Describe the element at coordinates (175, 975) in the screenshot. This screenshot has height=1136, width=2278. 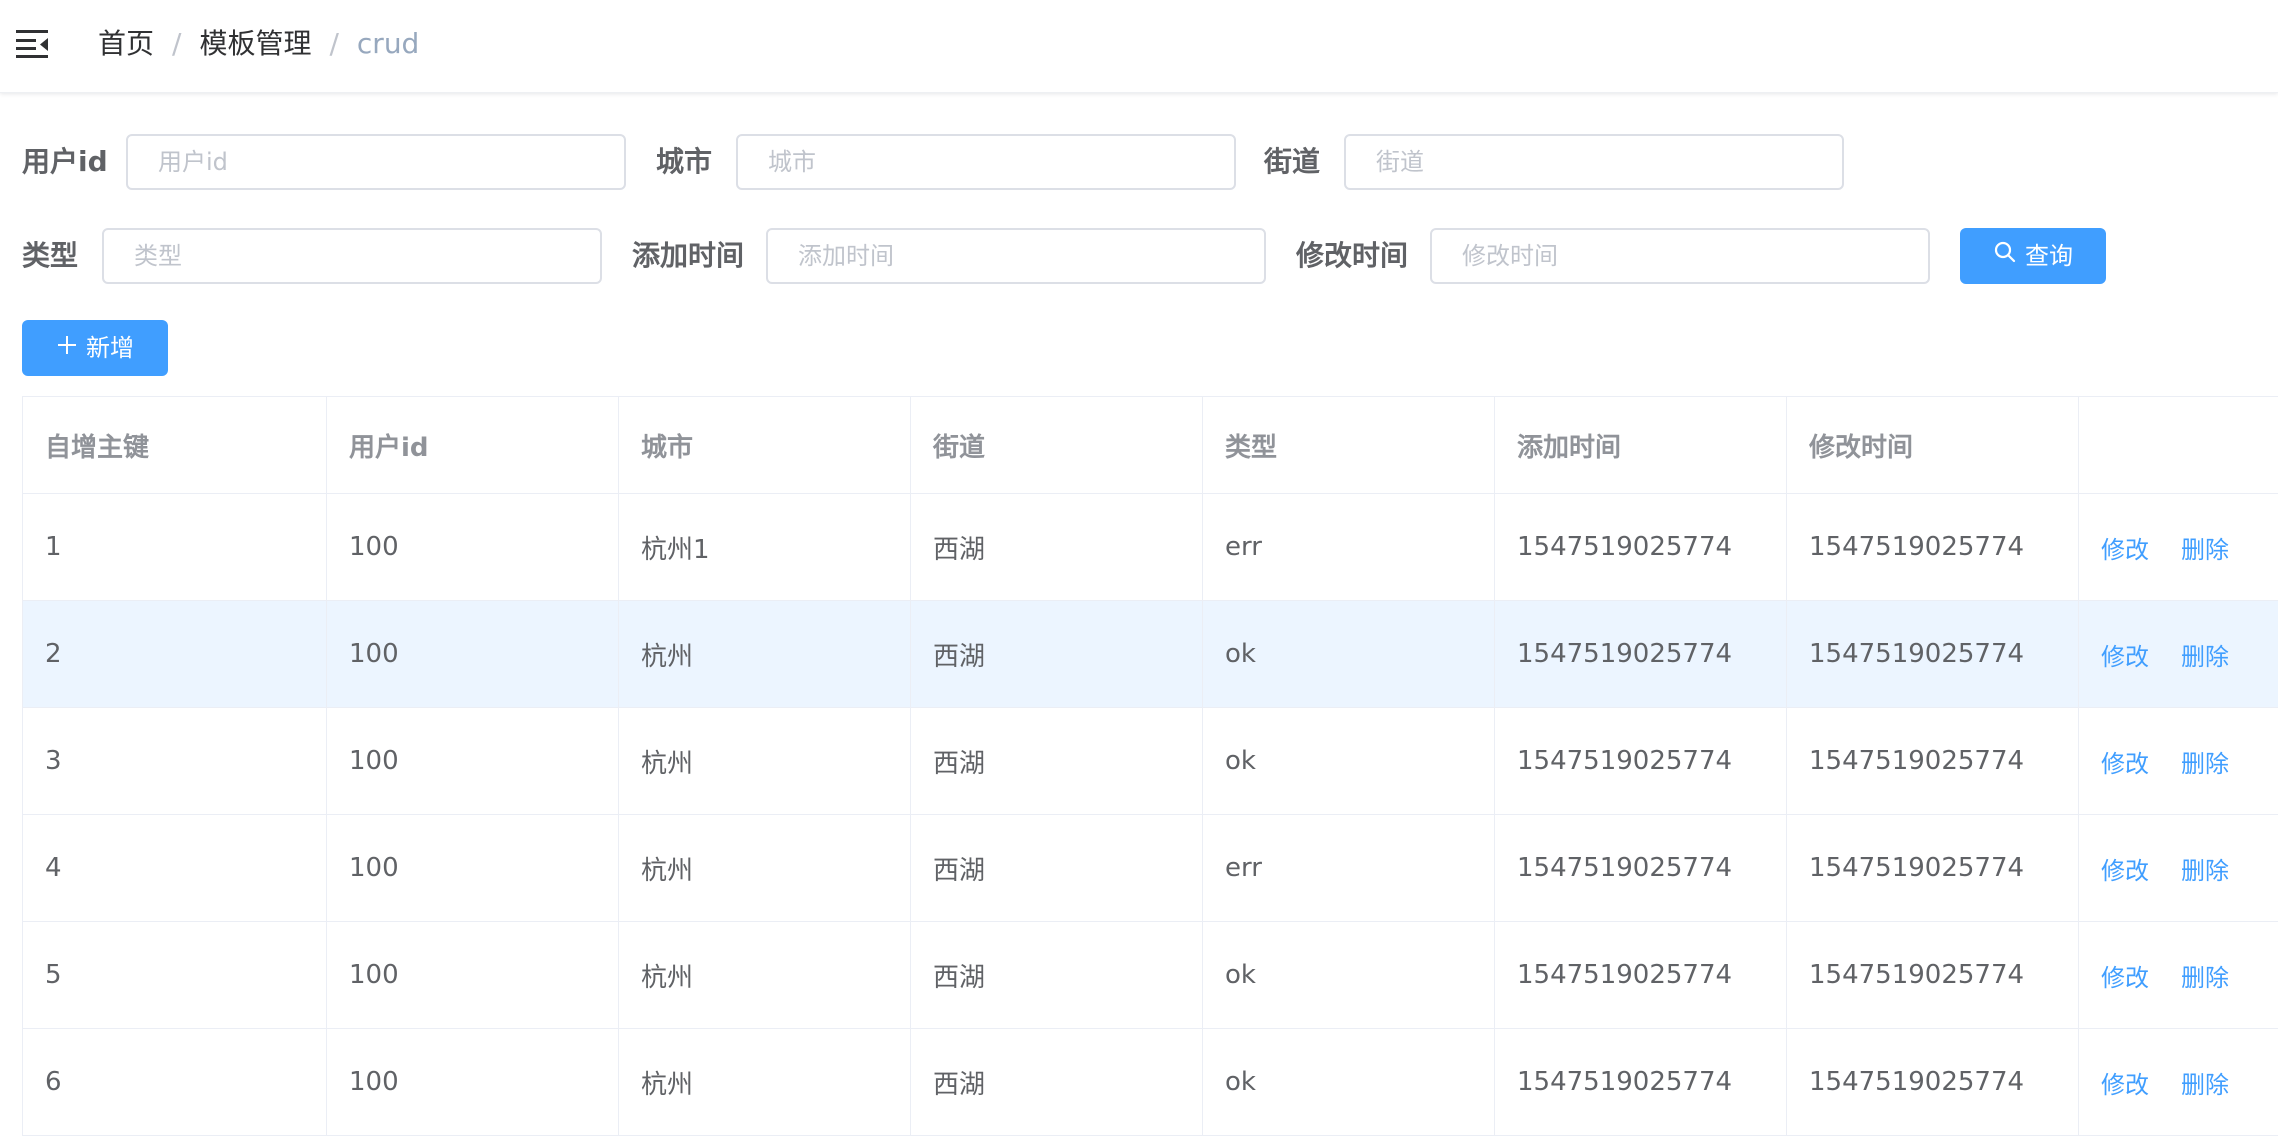
I see `cell-id: 5` at that location.